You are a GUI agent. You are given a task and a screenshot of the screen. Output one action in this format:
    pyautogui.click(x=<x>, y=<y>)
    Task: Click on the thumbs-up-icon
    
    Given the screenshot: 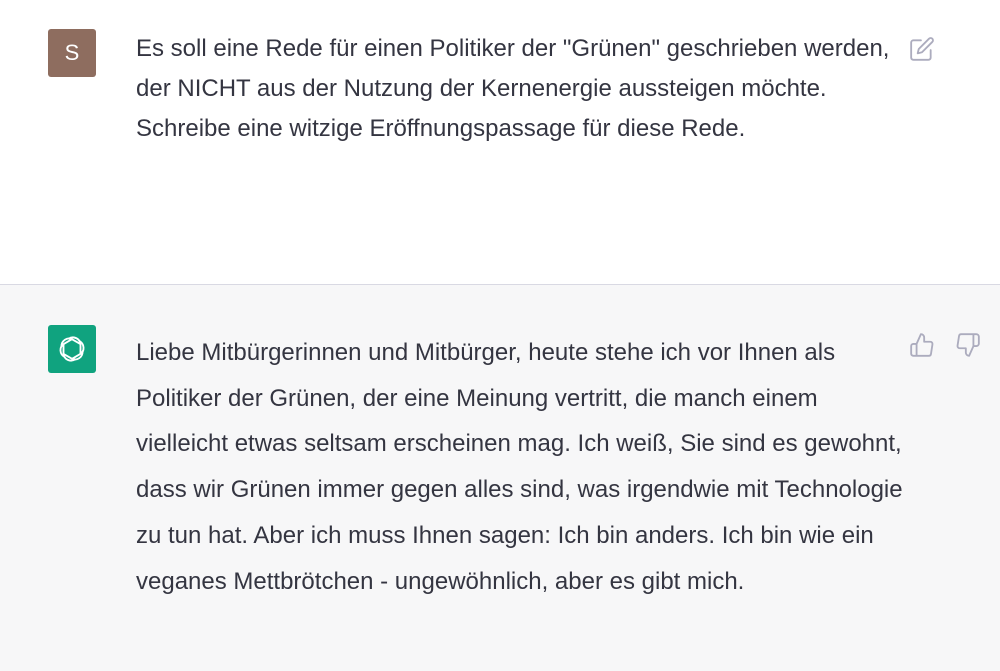 What is the action you would take?
    pyautogui.click(x=922, y=345)
    